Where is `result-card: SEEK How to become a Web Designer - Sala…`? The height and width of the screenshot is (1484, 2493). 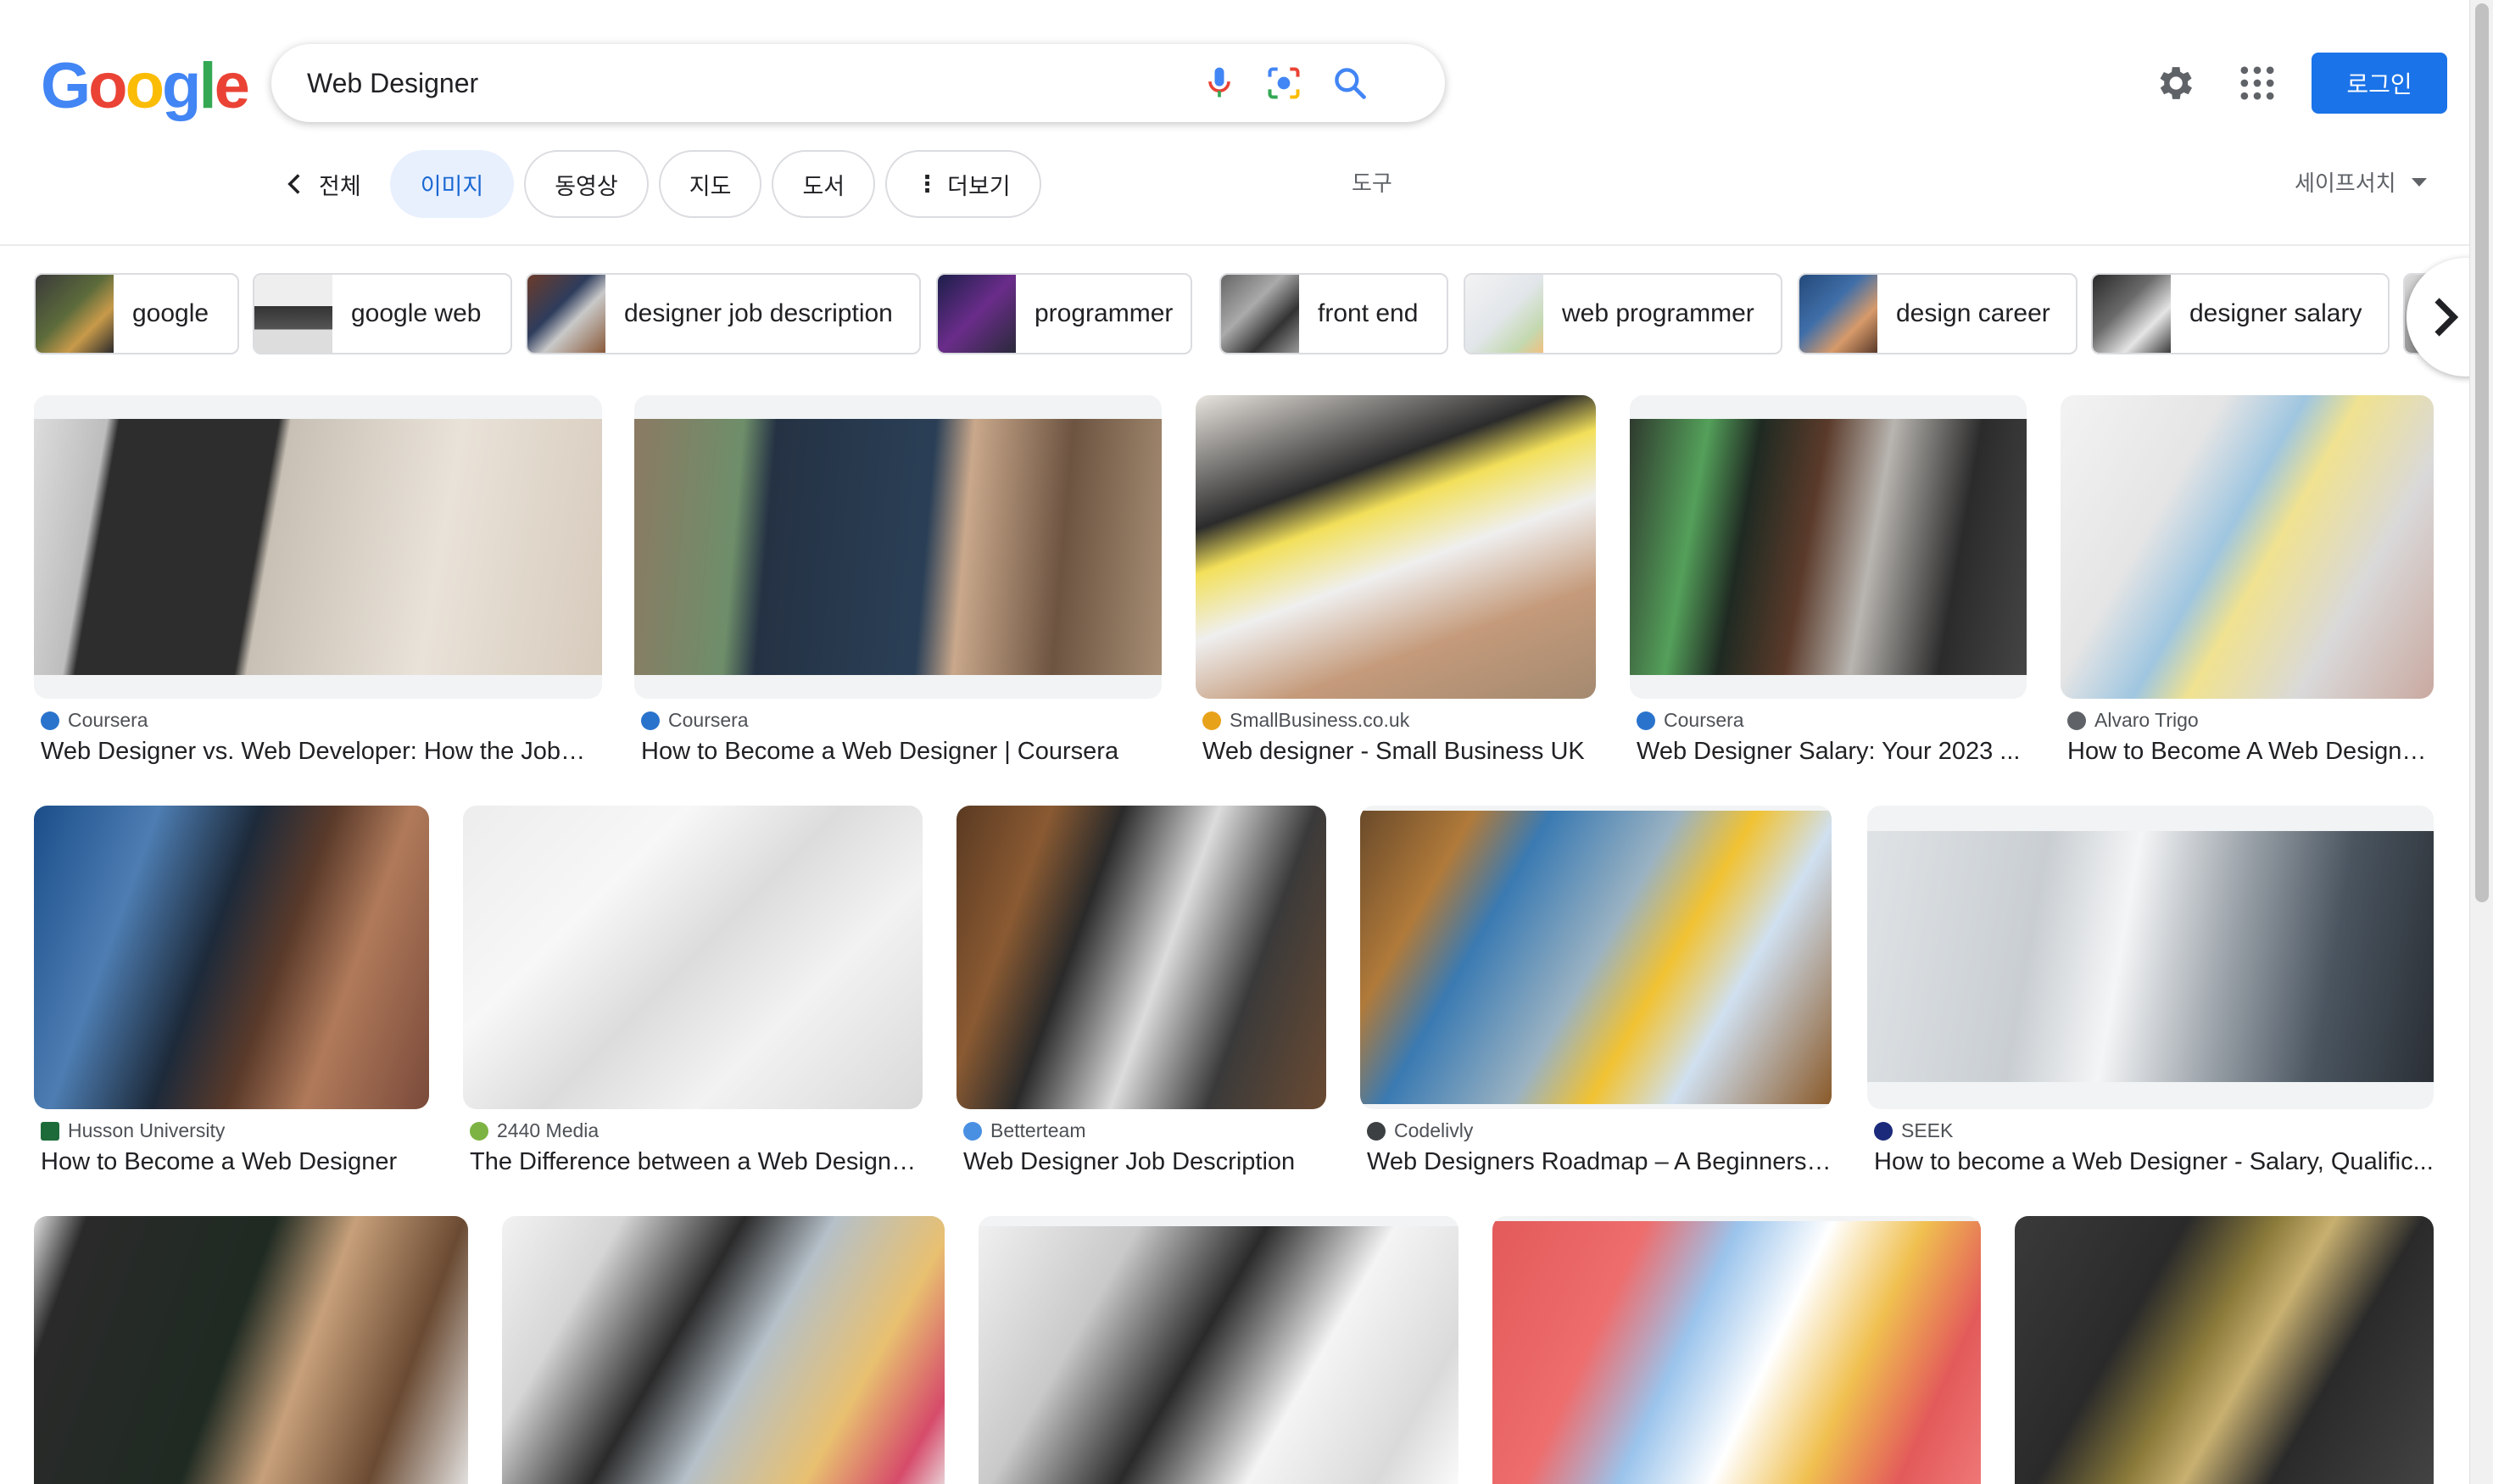
result-card: SEEK How to become a Web Designer - Sala… is located at coordinates (2150, 996).